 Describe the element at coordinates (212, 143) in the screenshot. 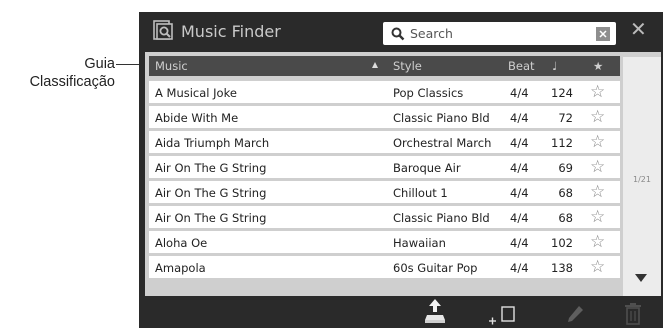

I see `cell-music: Aida Triumph March` at that location.